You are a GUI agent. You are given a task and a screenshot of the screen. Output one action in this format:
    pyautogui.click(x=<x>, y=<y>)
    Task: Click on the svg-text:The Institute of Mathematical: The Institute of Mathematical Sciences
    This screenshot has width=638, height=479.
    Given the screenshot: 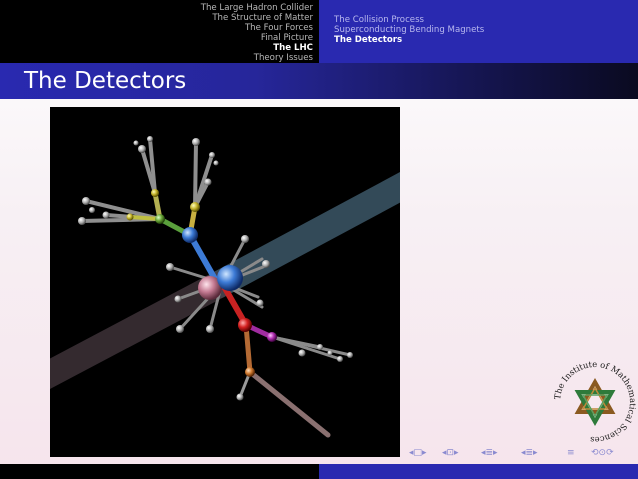 What is the action you would take?
    pyautogui.click(x=595, y=402)
    